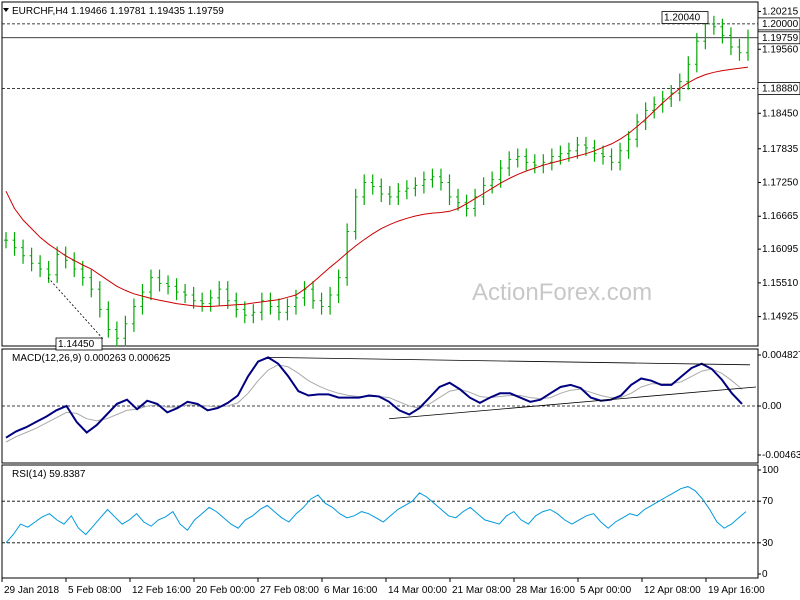  Describe the element at coordinates (780, 24) in the screenshot. I see `price-level-label: 1.20000` at that location.